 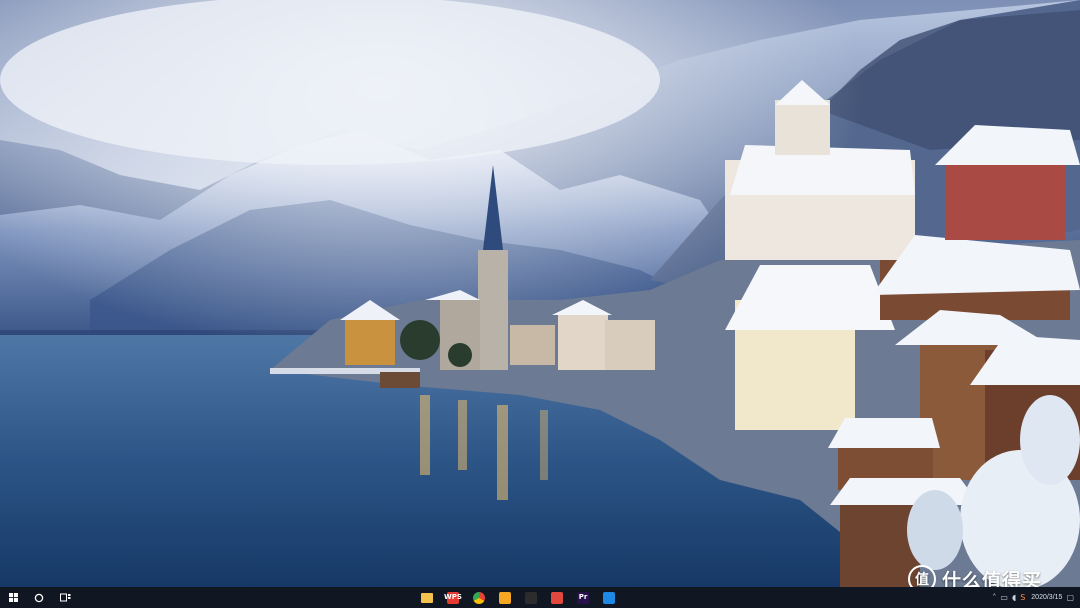 I want to click on chrome-icon, so click(x=479, y=597).